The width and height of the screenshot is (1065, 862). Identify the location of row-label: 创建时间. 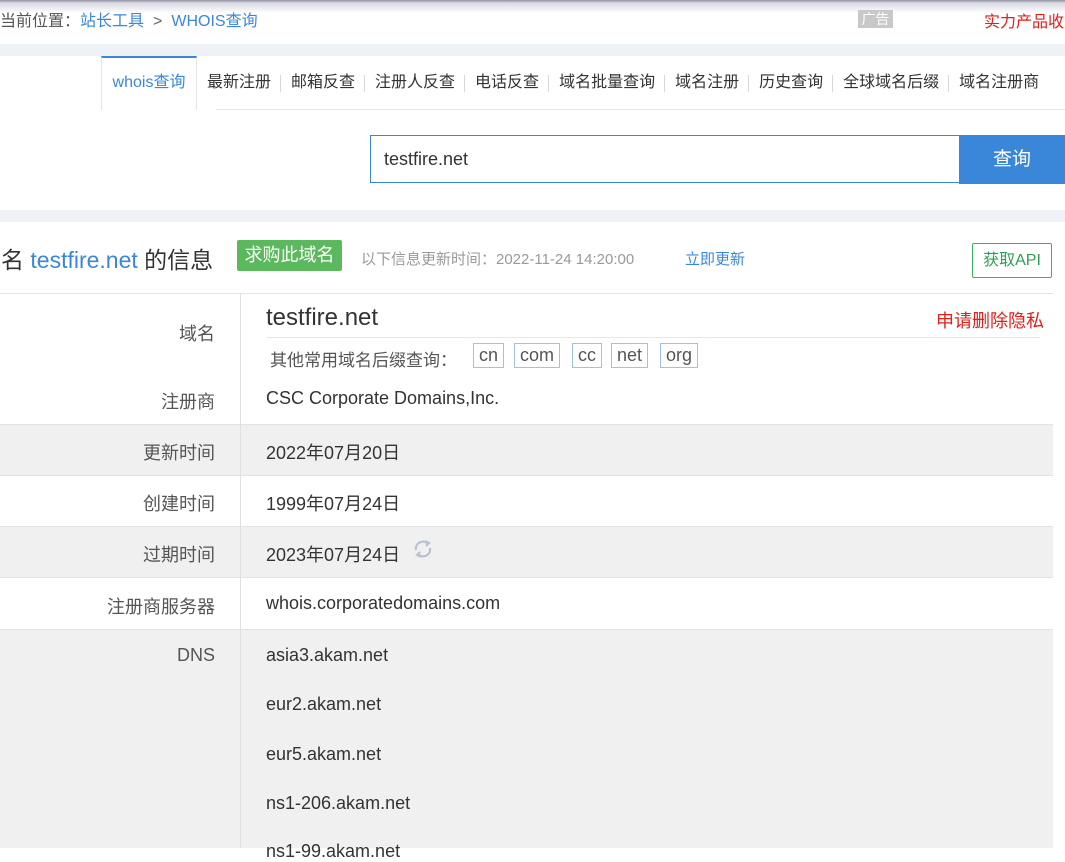
(179, 504).